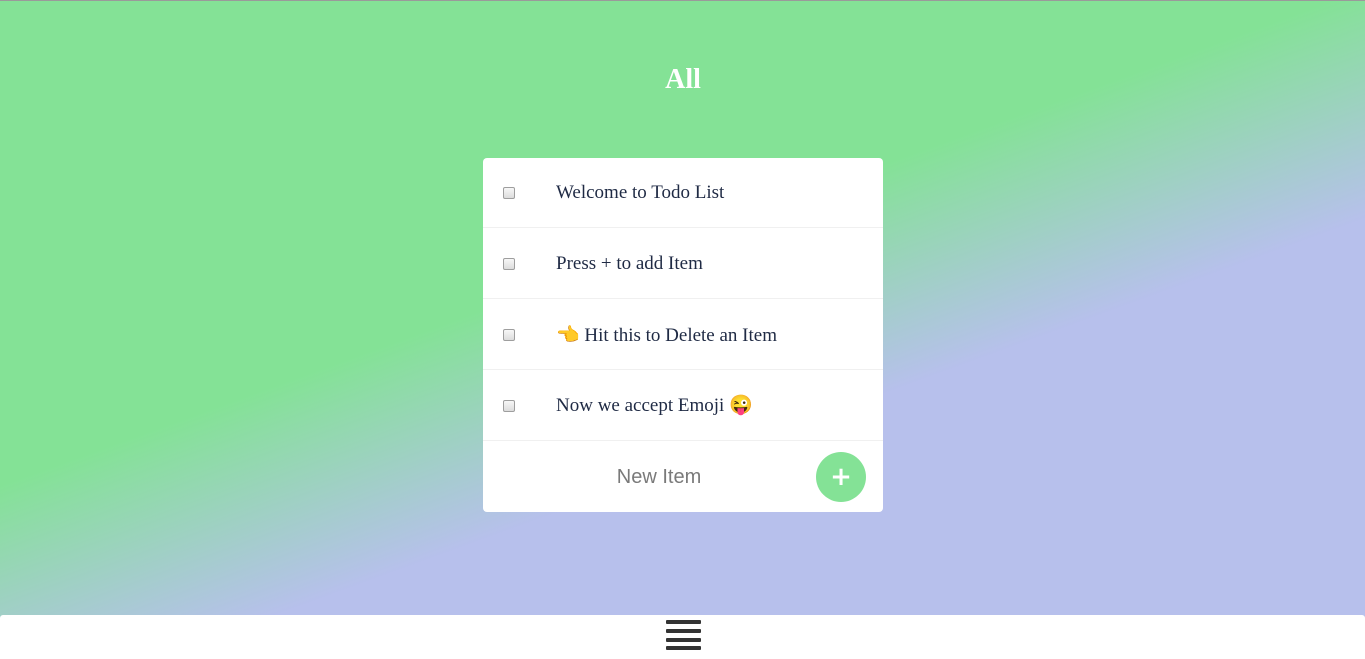  I want to click on todo-item: 👈 Hit this to Delete an Item, so click(683, 335).